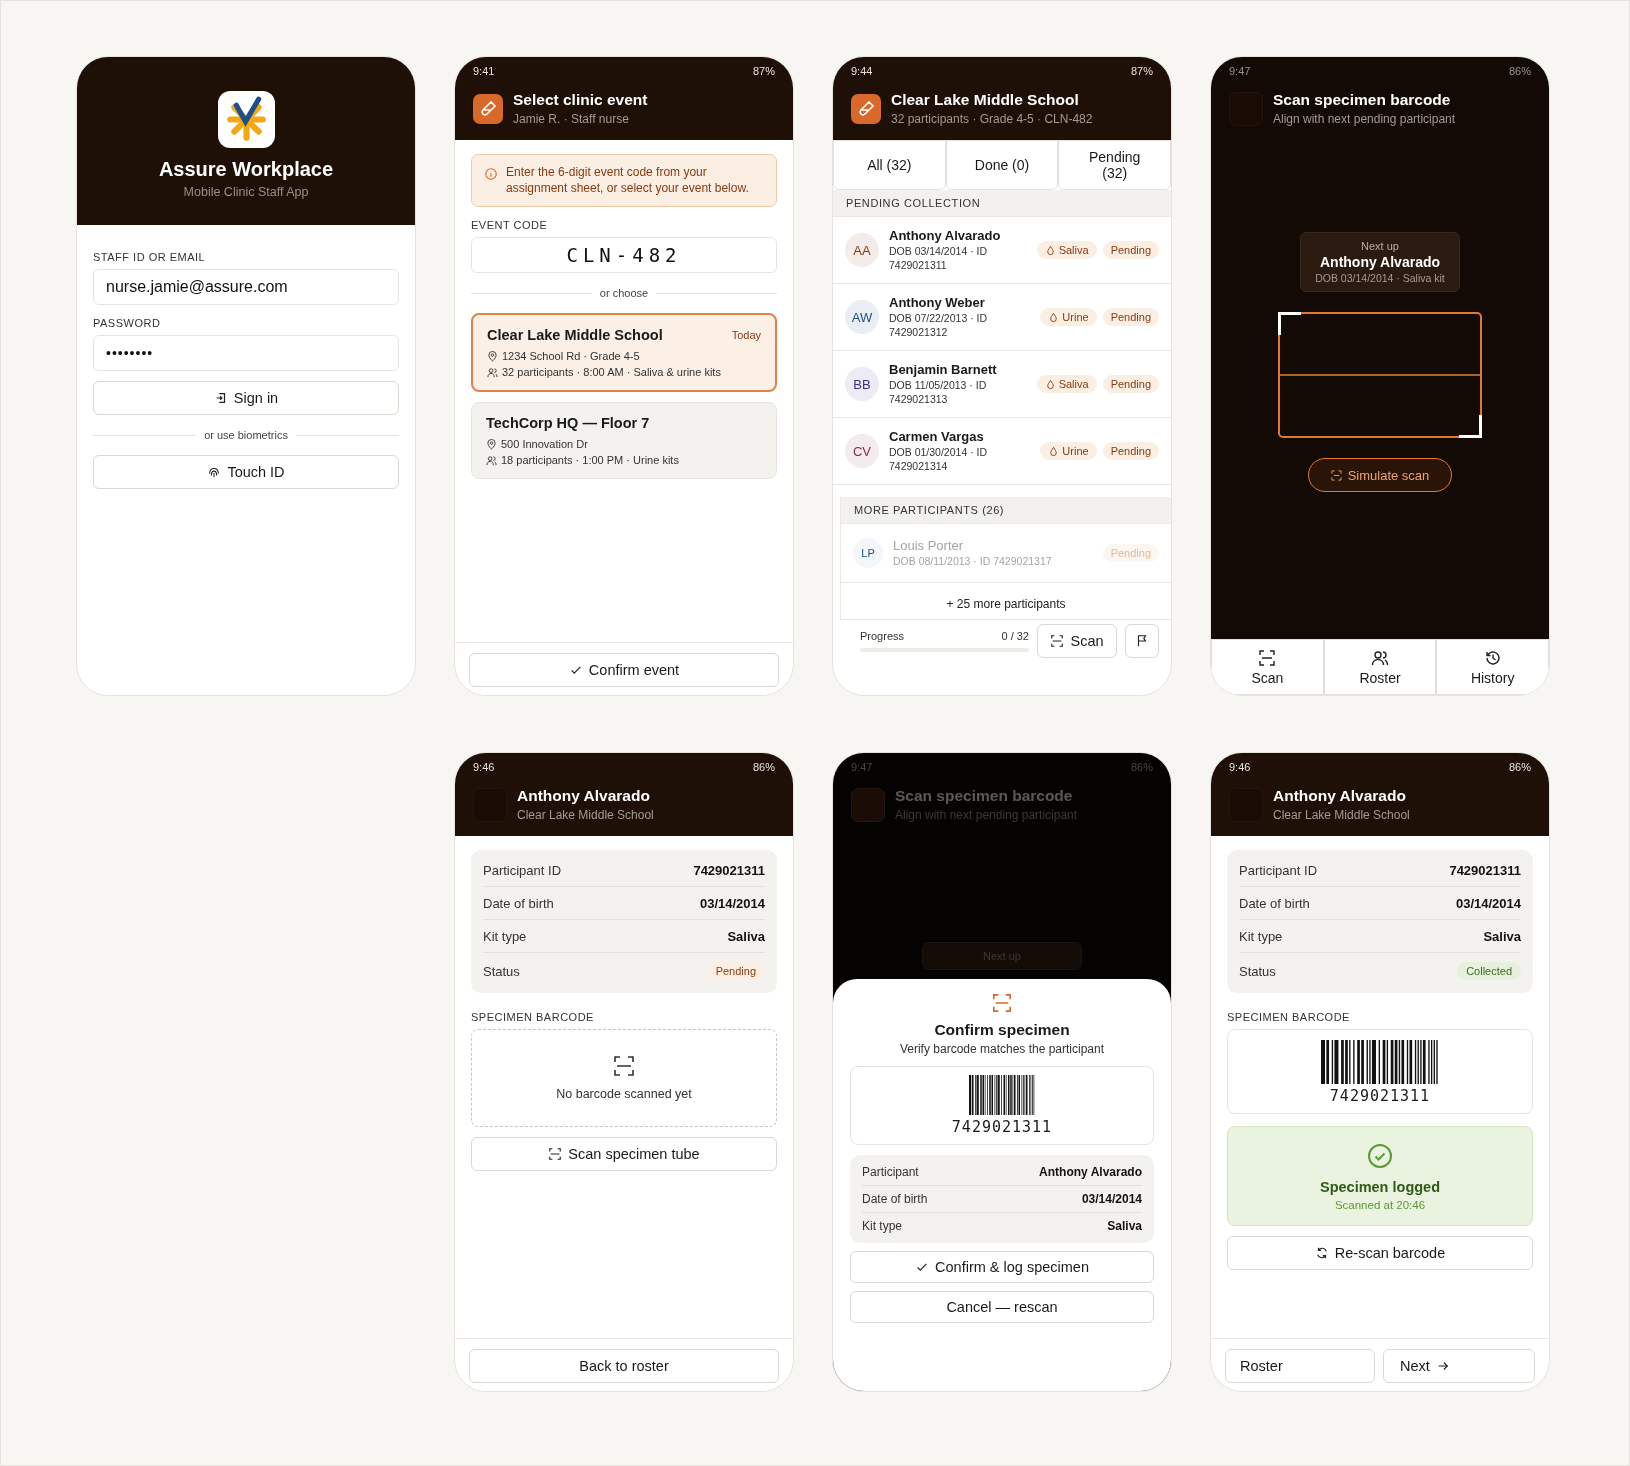 The image size is (1630, 1466). I want to click on avatar: LP, so click(868, 553).